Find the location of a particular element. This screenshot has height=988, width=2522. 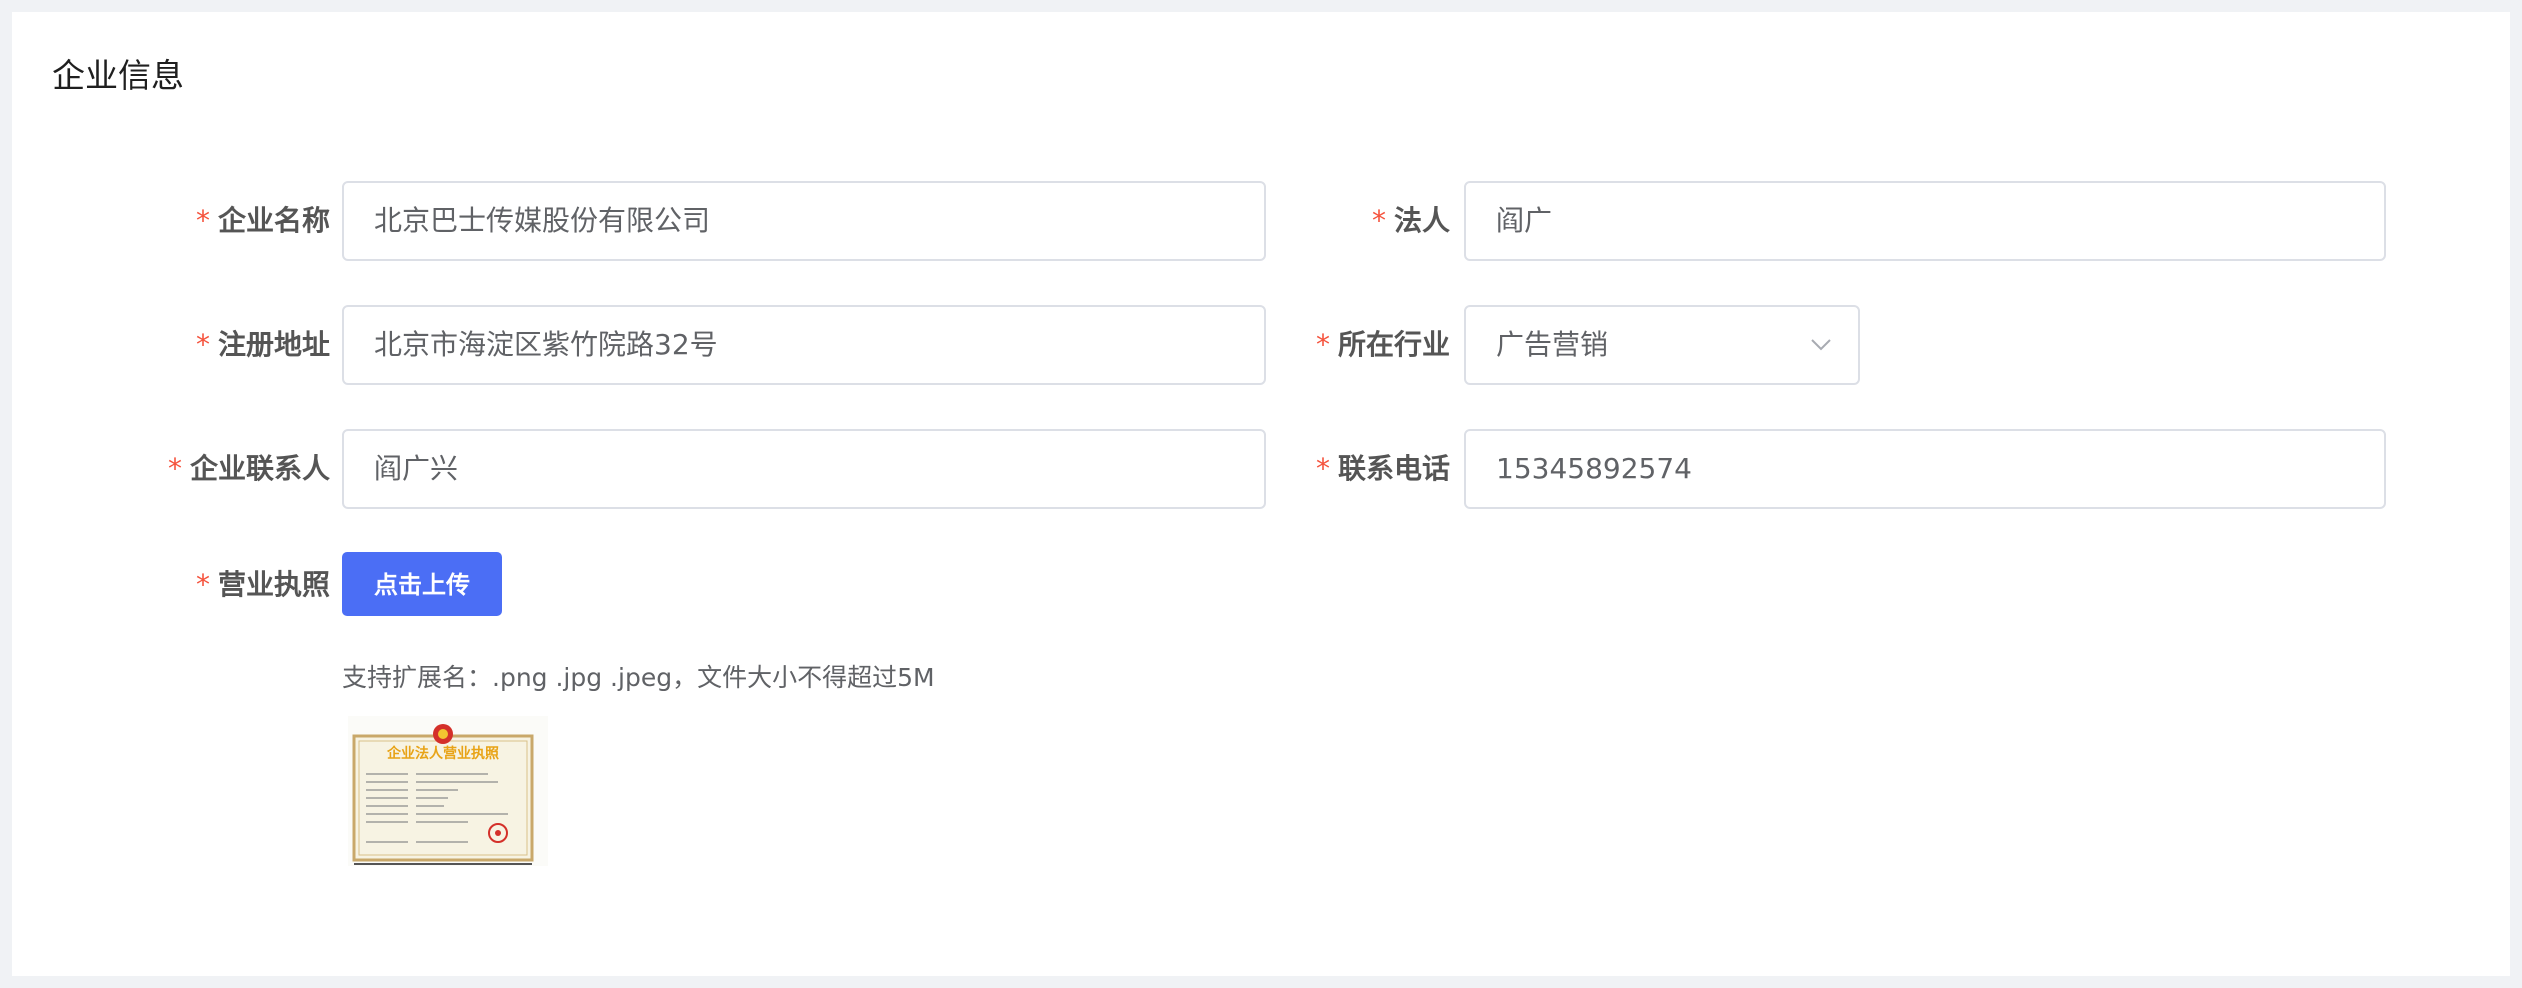

upload-button: 点击上传 is located at coordinates (422, 584).